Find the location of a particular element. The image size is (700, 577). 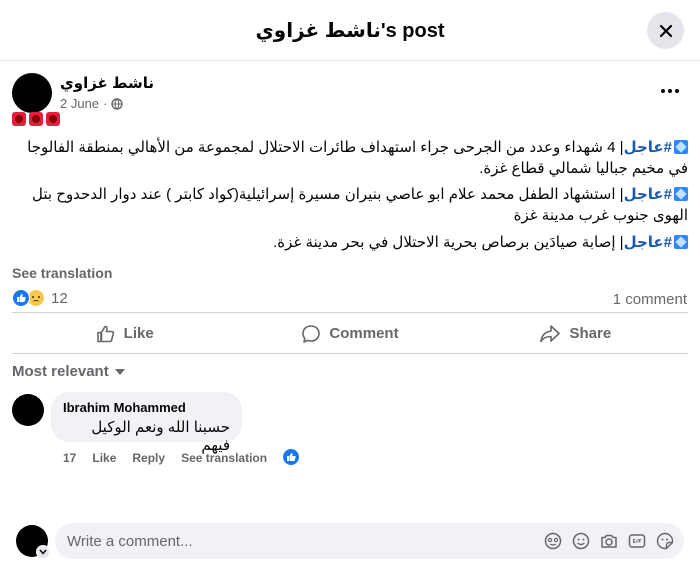

close-icon is located at coordinates (665, 30).